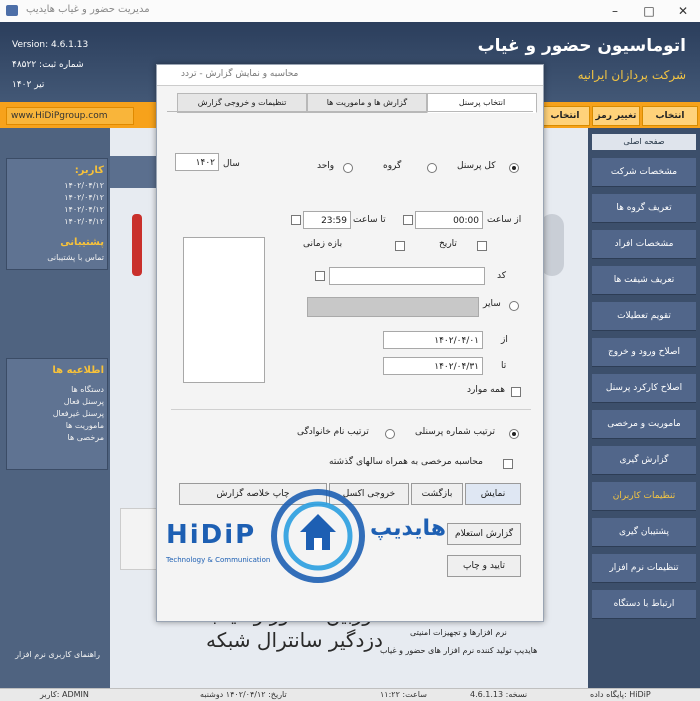  What do you see at coordinates (53, 654) in the screenshot?
I see `help-link: راهنمای کاربری نرم افزار` at bounding box center [53, 654].